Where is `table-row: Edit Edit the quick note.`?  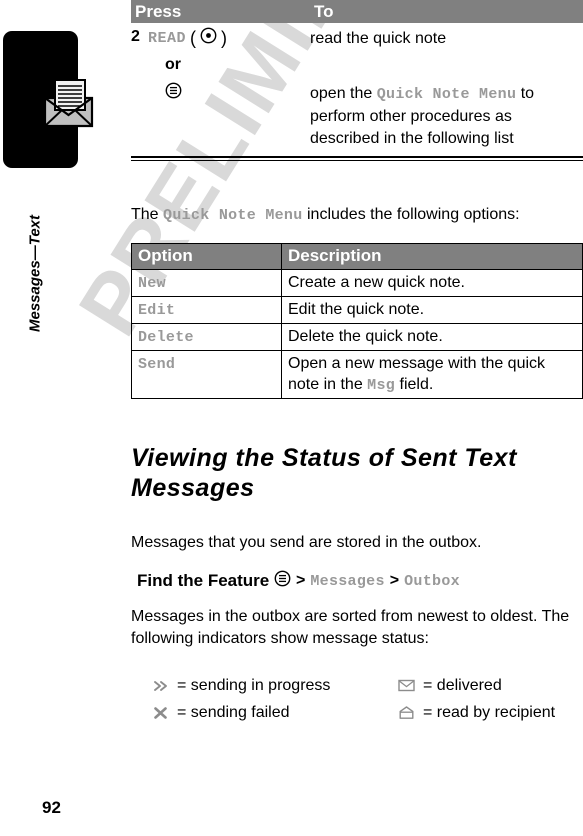 table-row: Edit Edit the quick note. is located at coordinates (357, 310).